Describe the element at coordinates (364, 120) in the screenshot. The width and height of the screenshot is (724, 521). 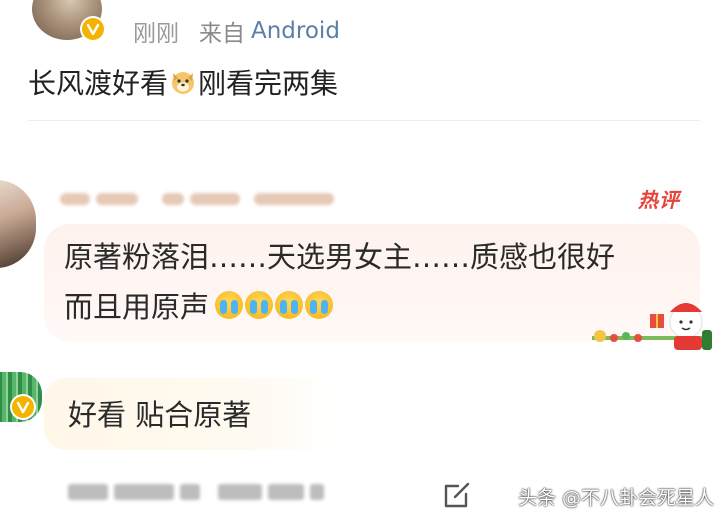
I see `divider` at that location.